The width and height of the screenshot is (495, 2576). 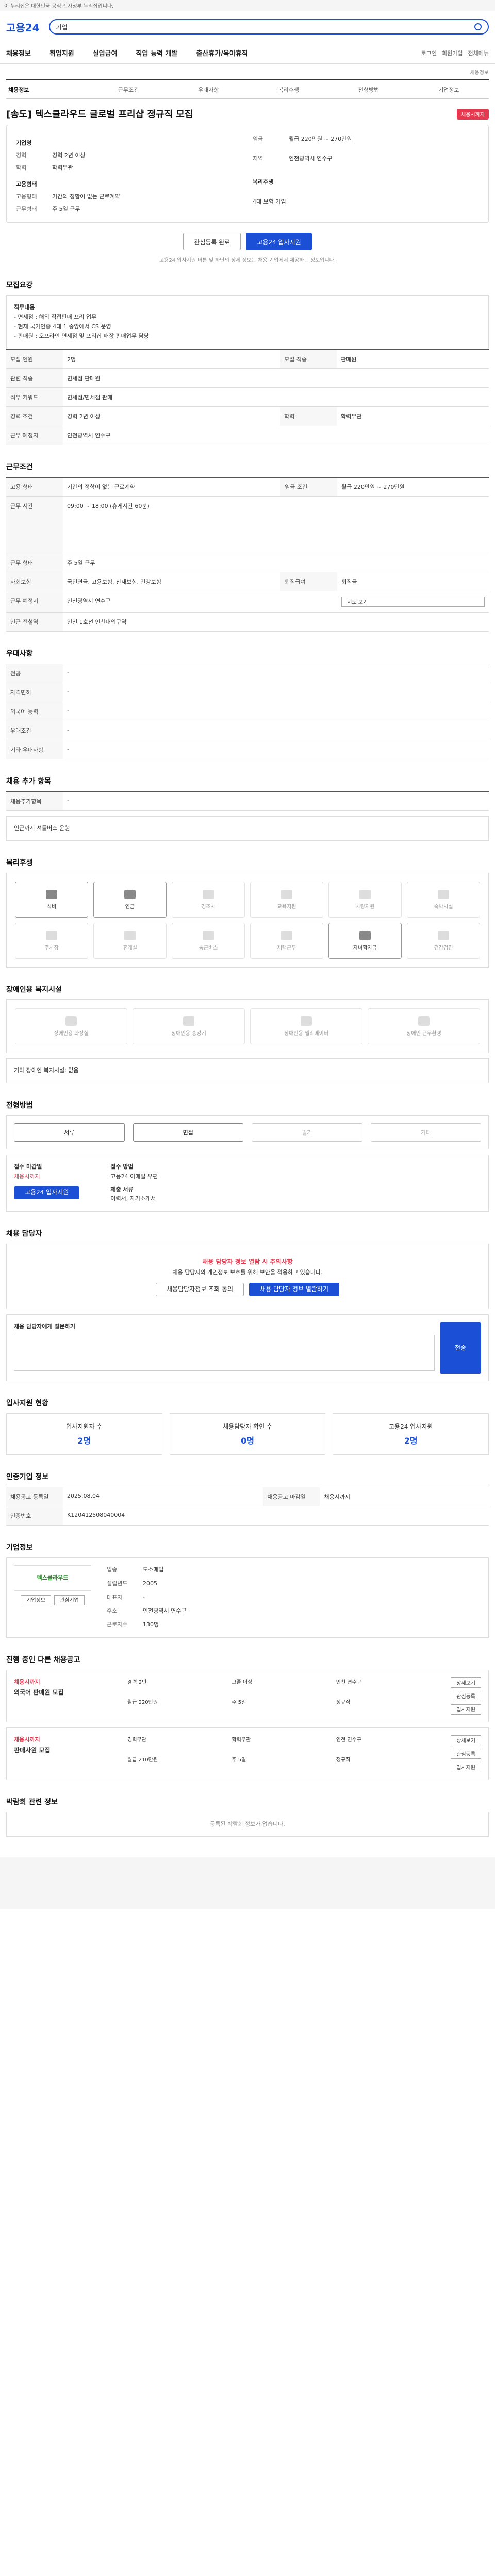 I want to click on apply-button-2: 고용24 입사지원, so click(x=47, y=1192).